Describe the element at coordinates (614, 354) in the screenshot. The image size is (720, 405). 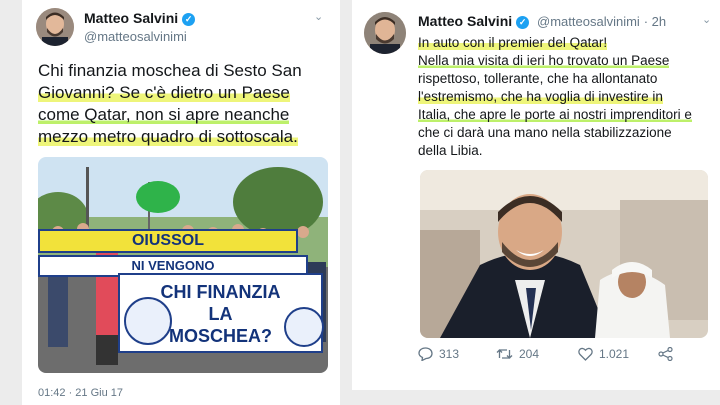
I see `like-count: 1.021` at that location.